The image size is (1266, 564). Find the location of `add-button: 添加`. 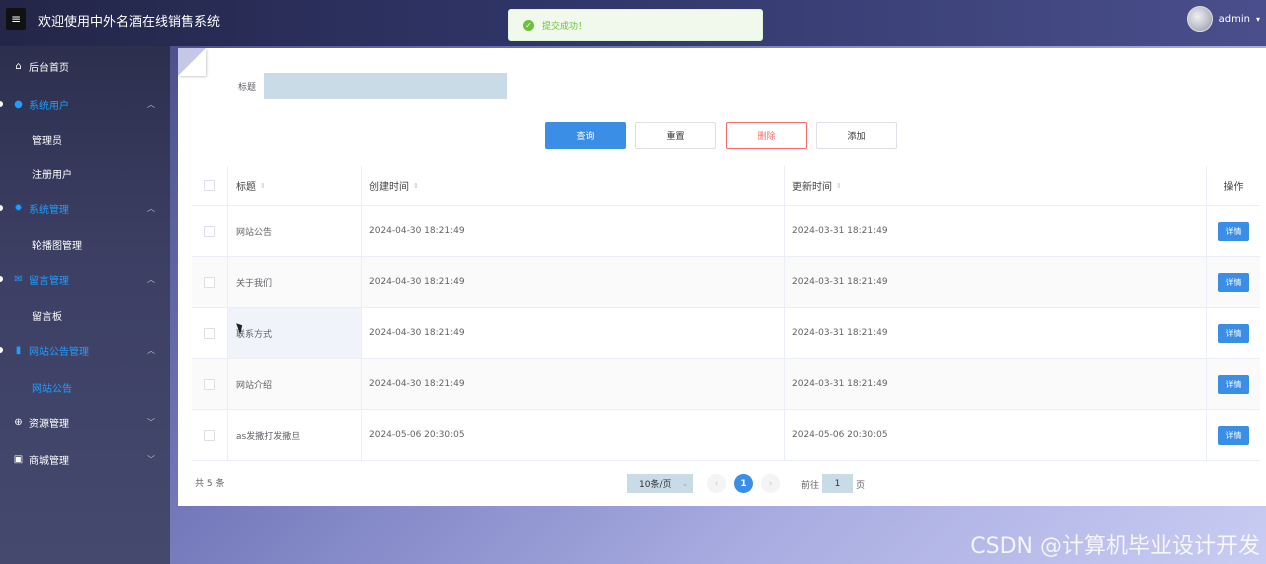

add-button: 添加 is located at coordinates (856, 135).